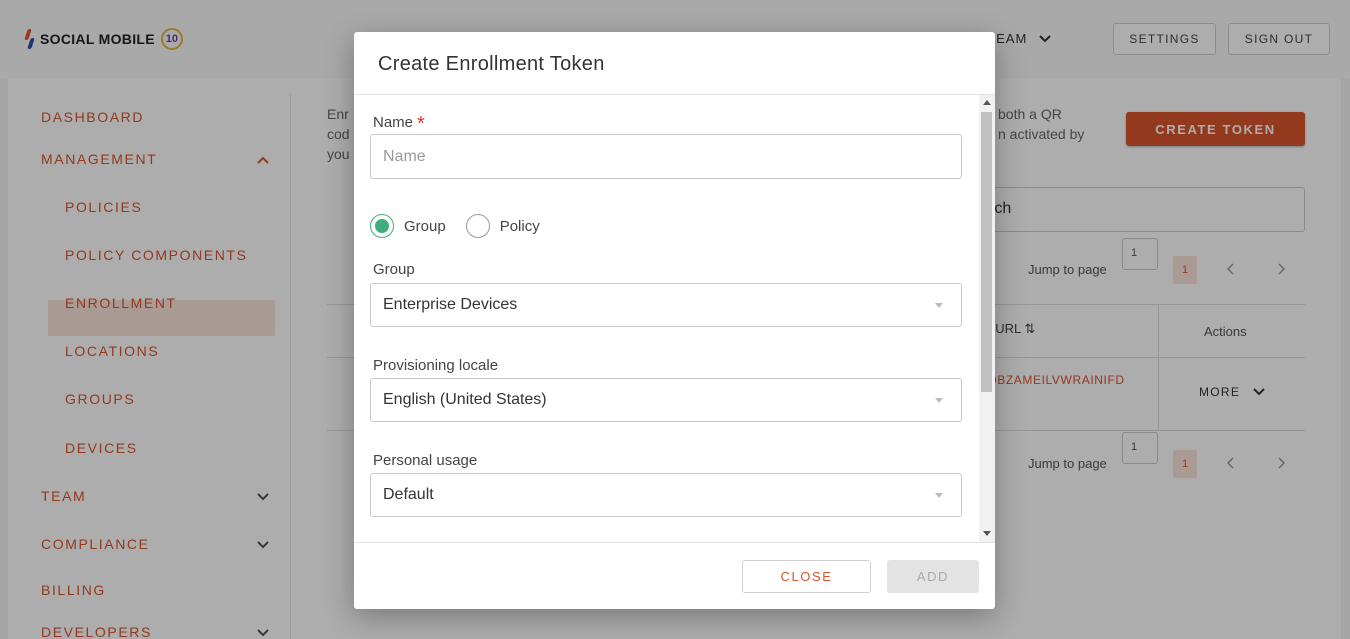 Image resolution: width=1350 pixels, height=639 pixels. Describe the element at coordinates (450, 304) in the screenshot. I see `group-select-value: Enterprise Devices` at that location.